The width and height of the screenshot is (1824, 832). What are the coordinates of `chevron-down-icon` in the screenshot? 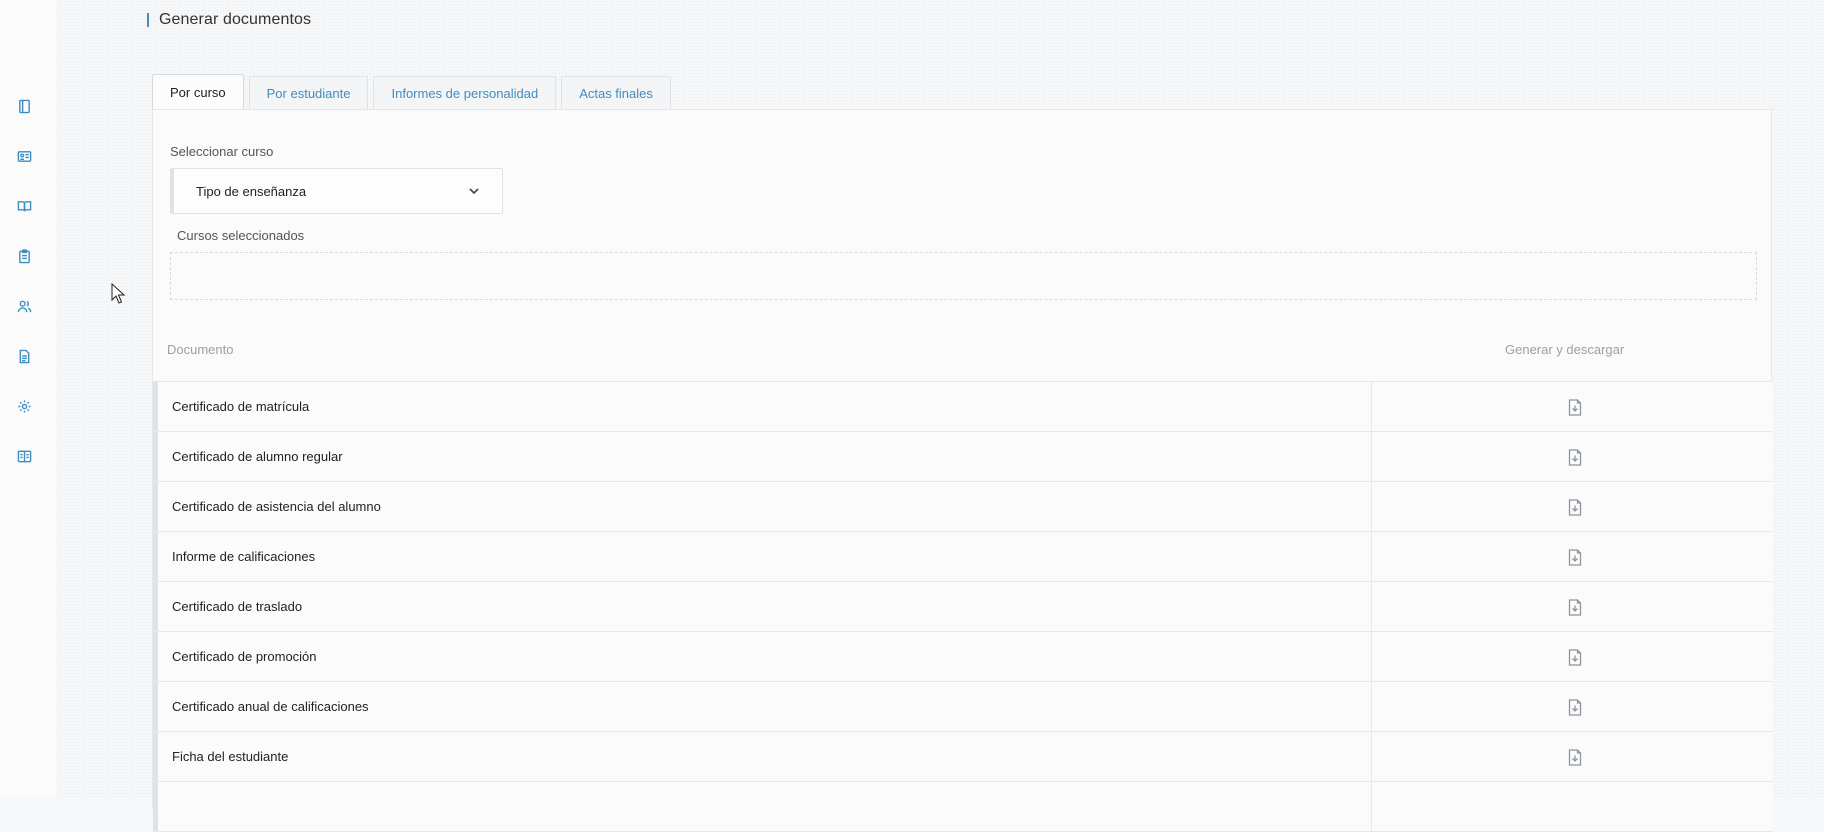 It's located at (474, 191).